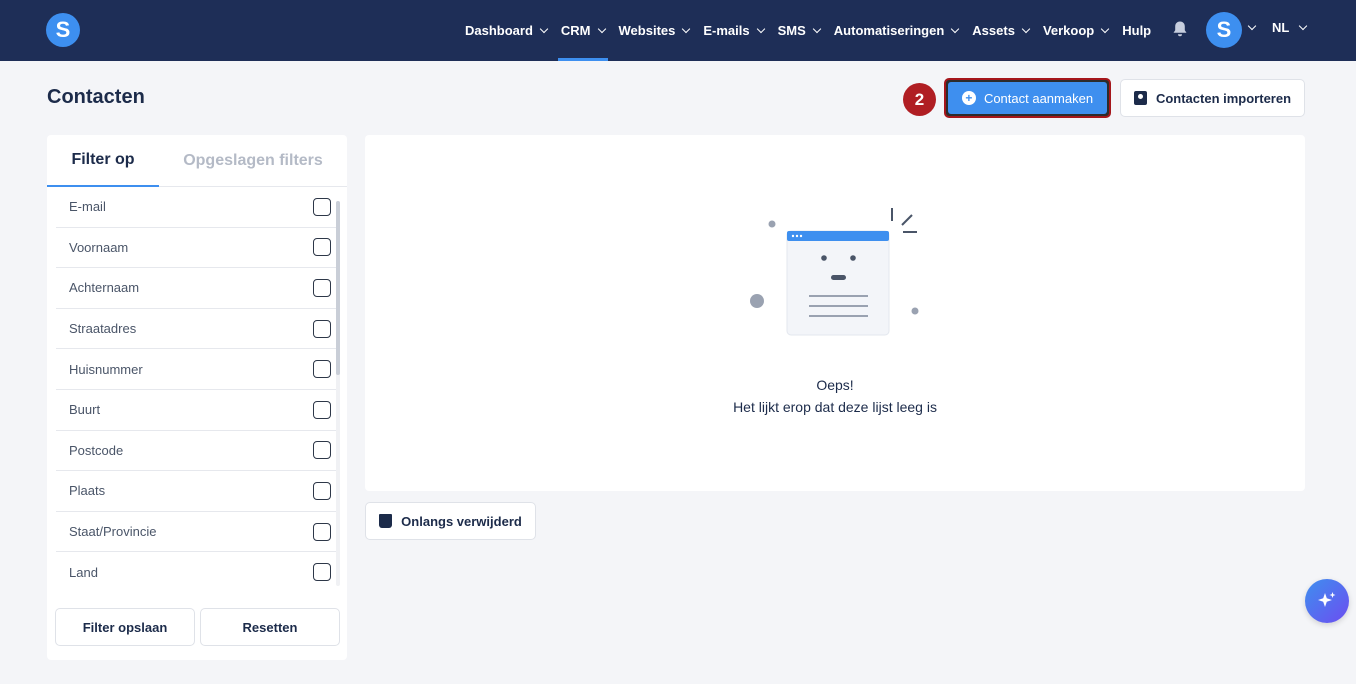  What do you see at coordinates (338, 393) in the screenshot?
I see `filter-list-scrollbar` at bounding box center [338, 393].